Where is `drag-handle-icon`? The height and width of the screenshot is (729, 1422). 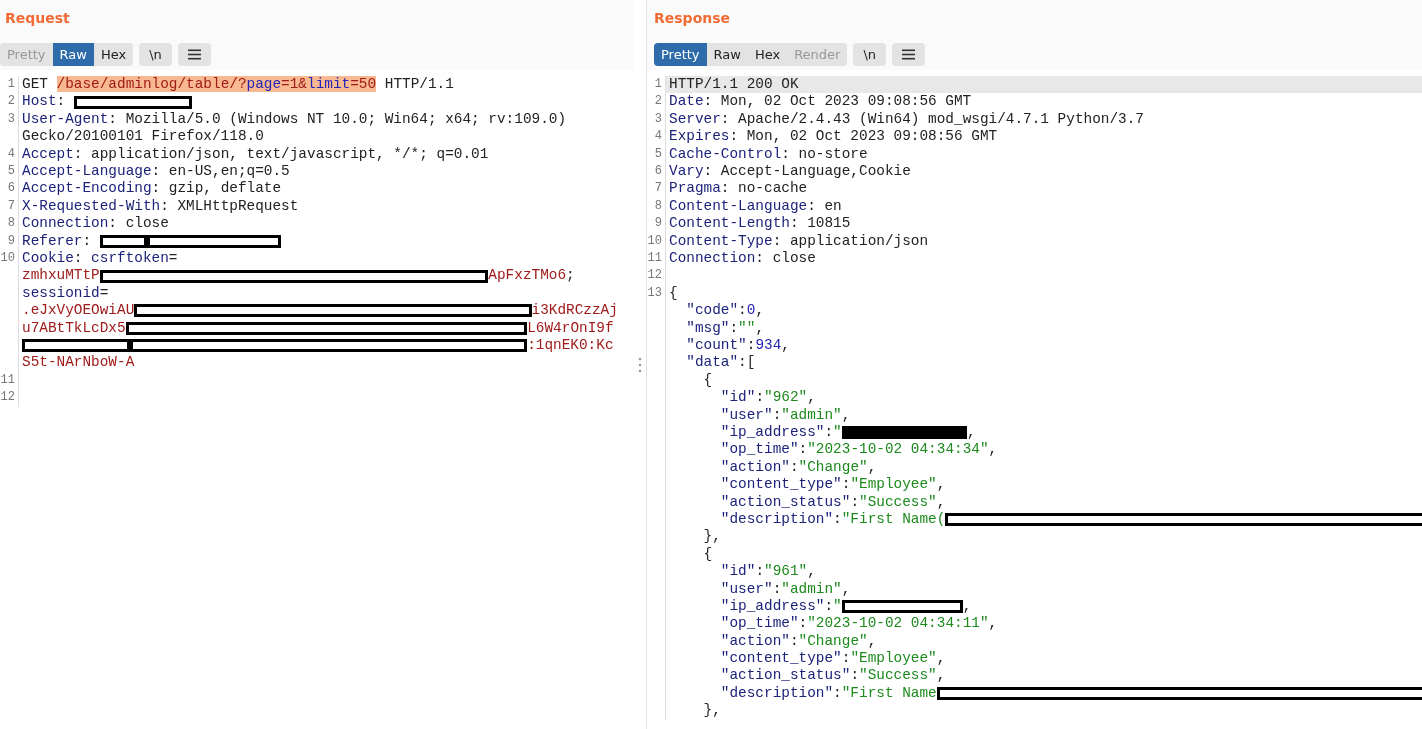
drag-handle-icon is located at coordinates (640, 364).